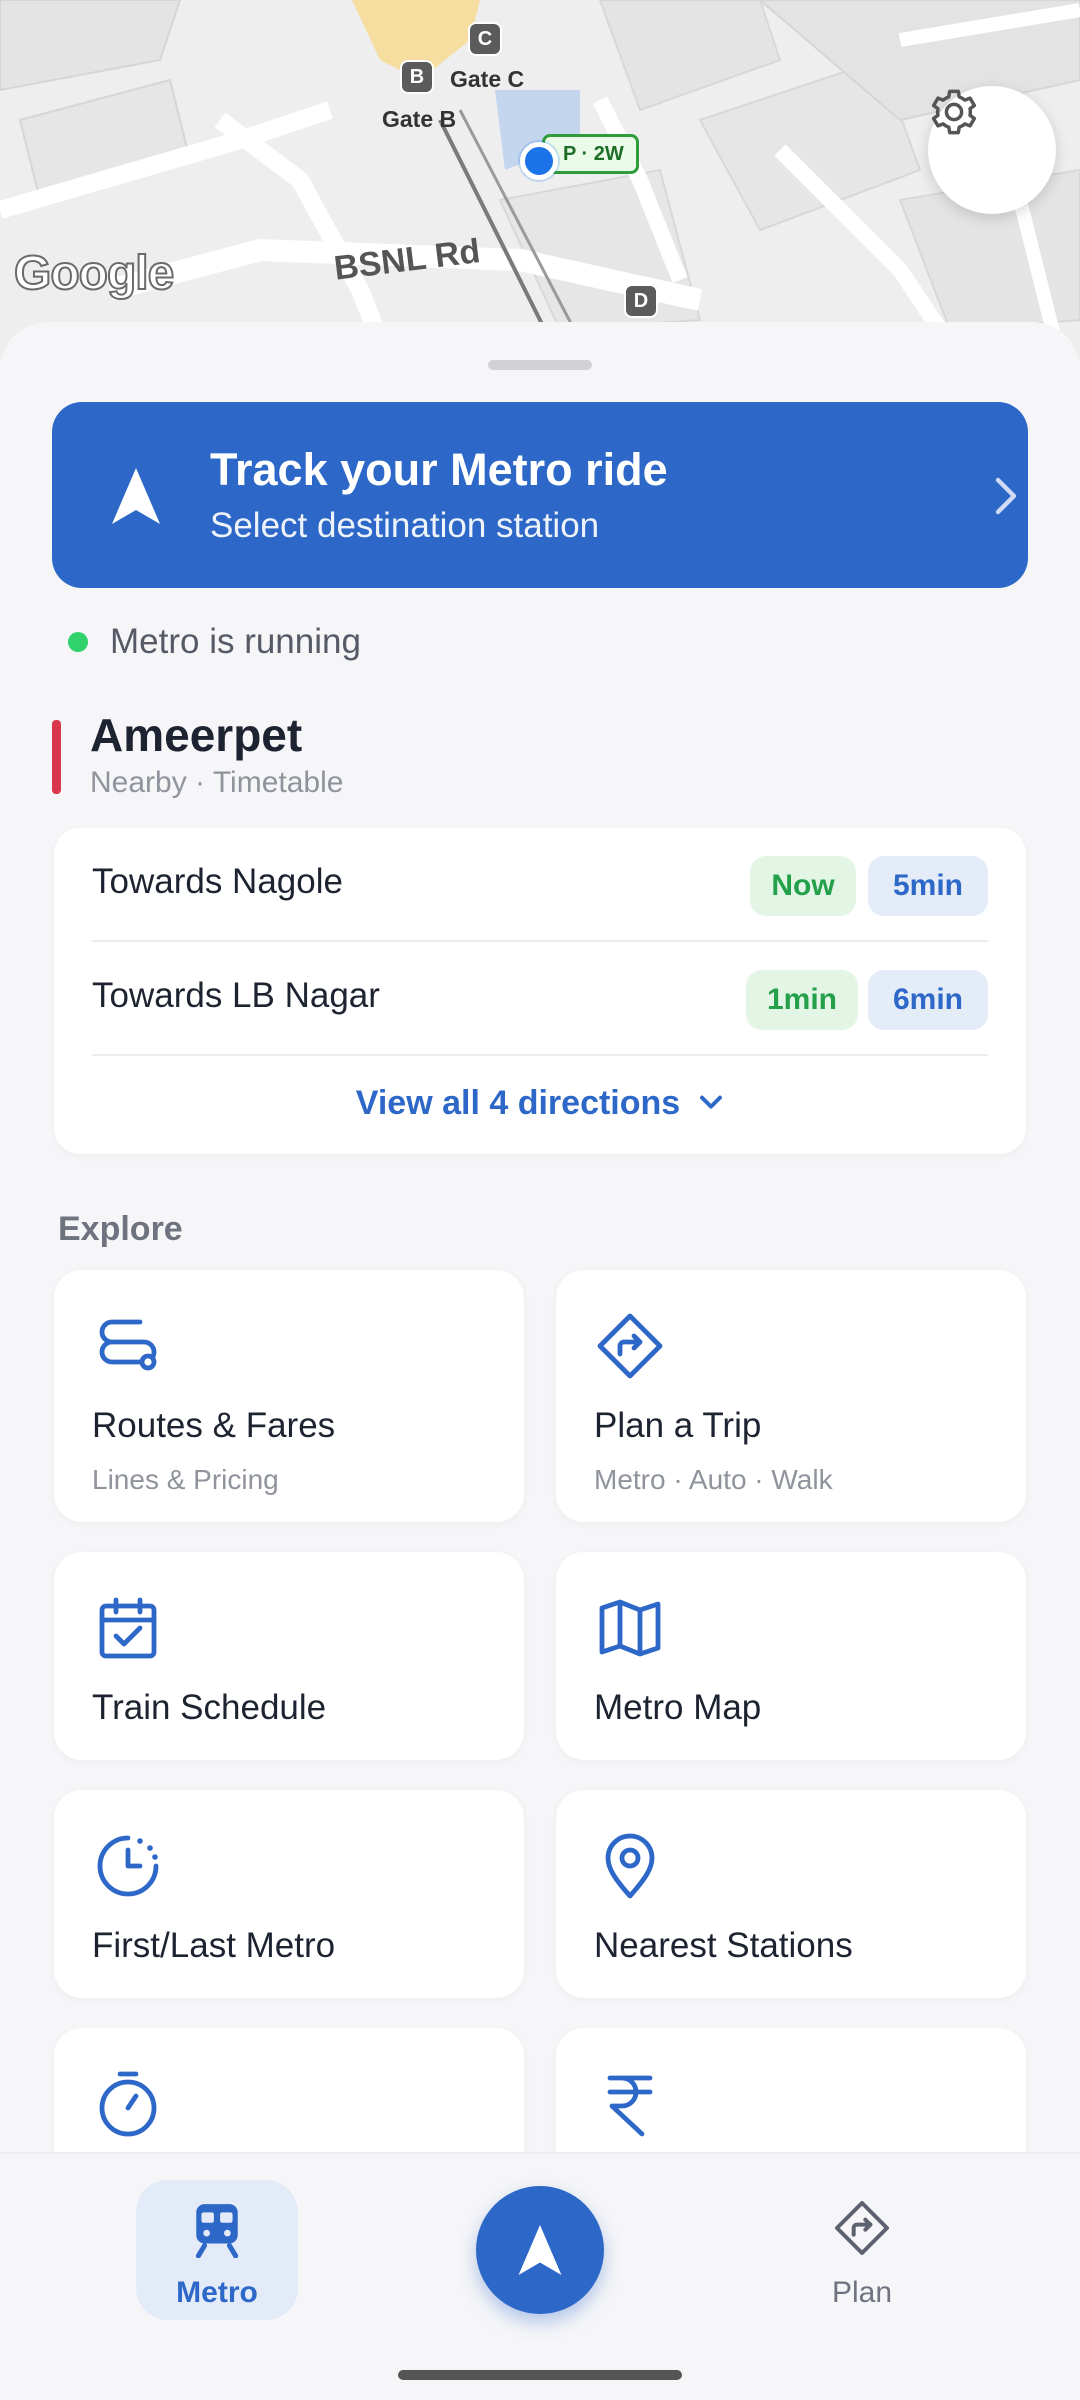 The height and width of the screenshot is (2400, 1080). What do you see at coordinates (630, 1866) in the screenshot?
I see `location-pin-icon` at bounding box center [630, 1866].